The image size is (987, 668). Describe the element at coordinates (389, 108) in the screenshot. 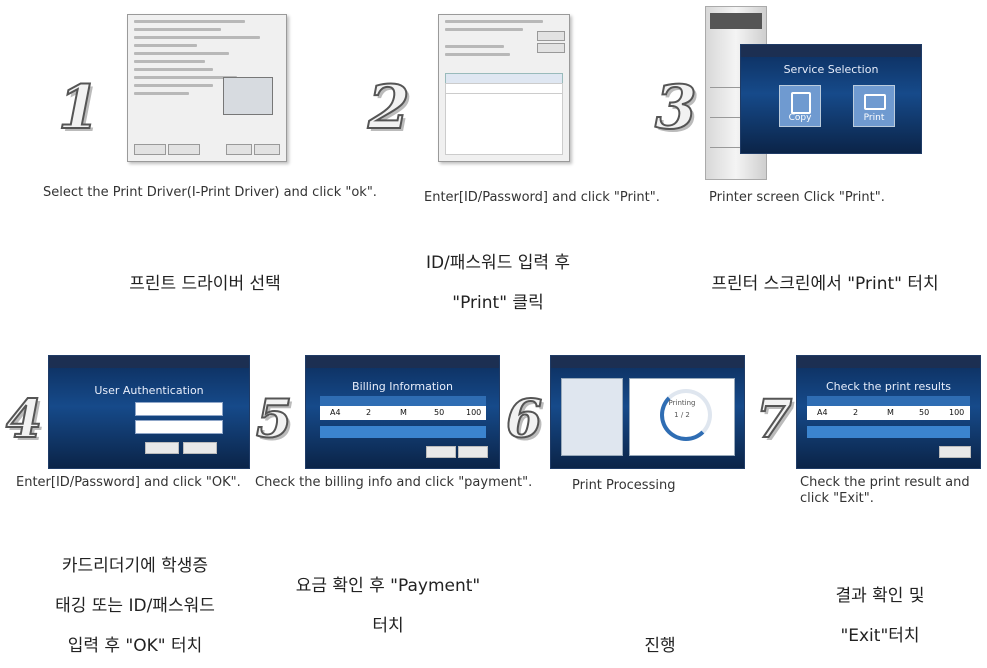

I see `step-2-number: 2` at that location.